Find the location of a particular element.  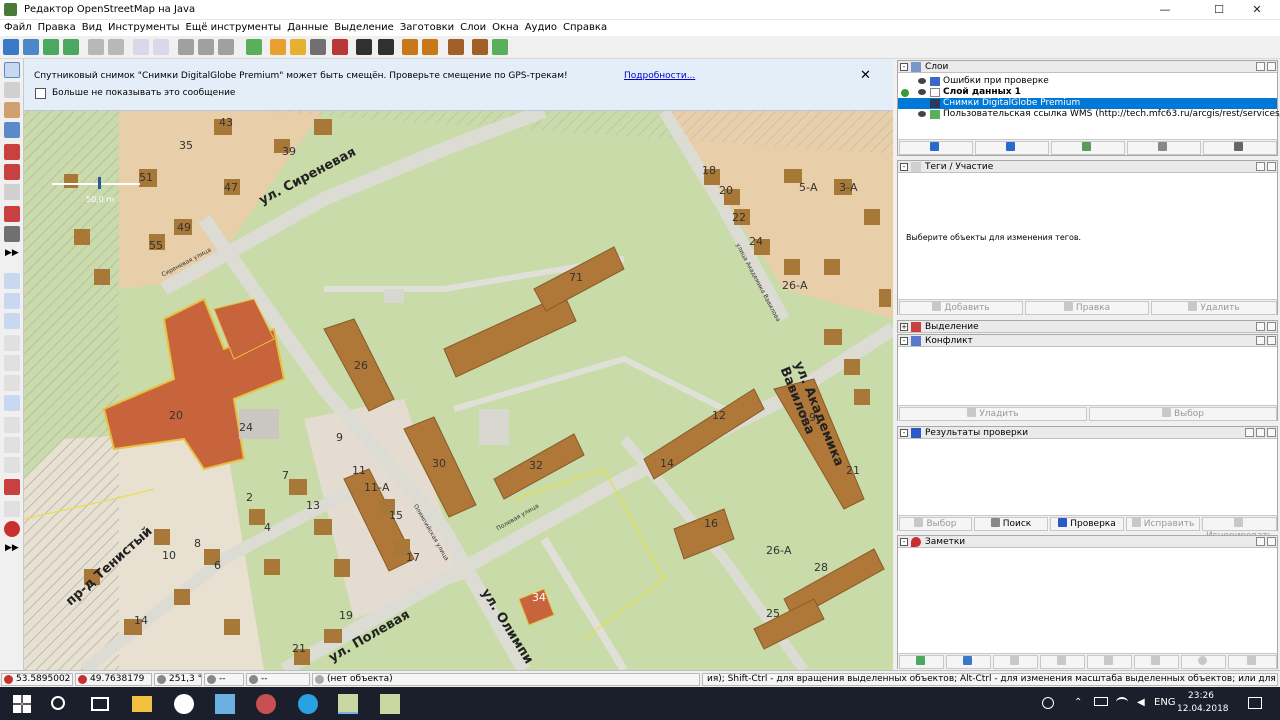

sort-notes-icon is located at coordinates (1156, 662).